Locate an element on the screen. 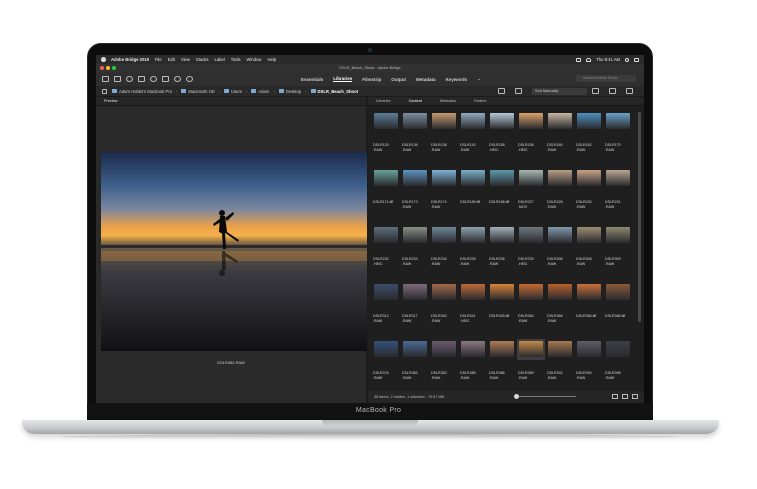  thumbnail-item: DSLR136 .RAW is located at coordinates (416, 139).